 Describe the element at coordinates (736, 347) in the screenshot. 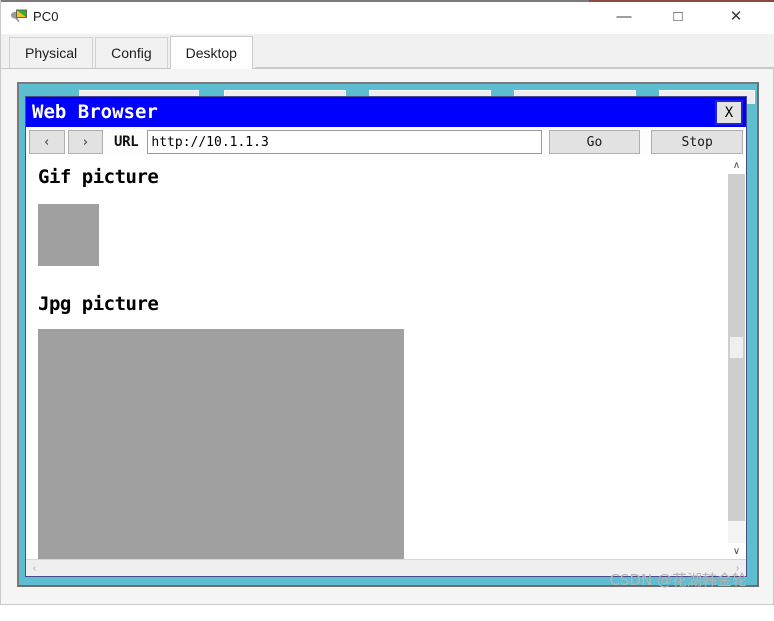

I see `vertical-scrollbar-thumb` at that location.